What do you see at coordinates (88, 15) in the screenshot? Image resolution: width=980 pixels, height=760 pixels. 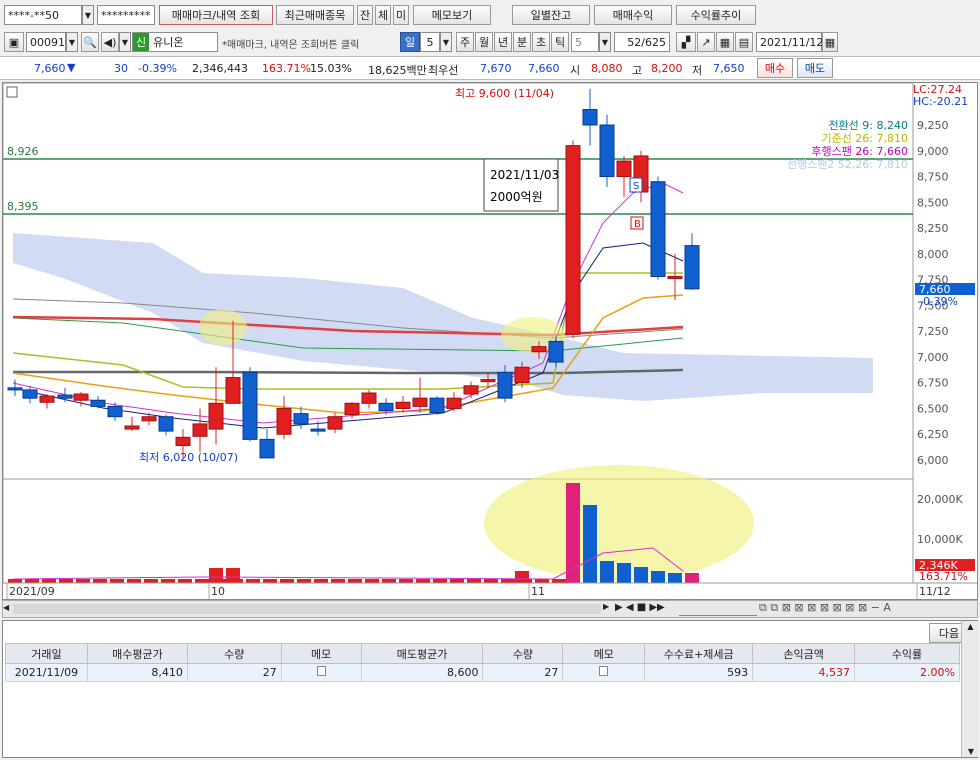 I see `account-dropdown-icon: ▼` at bounding box center [88, 15].